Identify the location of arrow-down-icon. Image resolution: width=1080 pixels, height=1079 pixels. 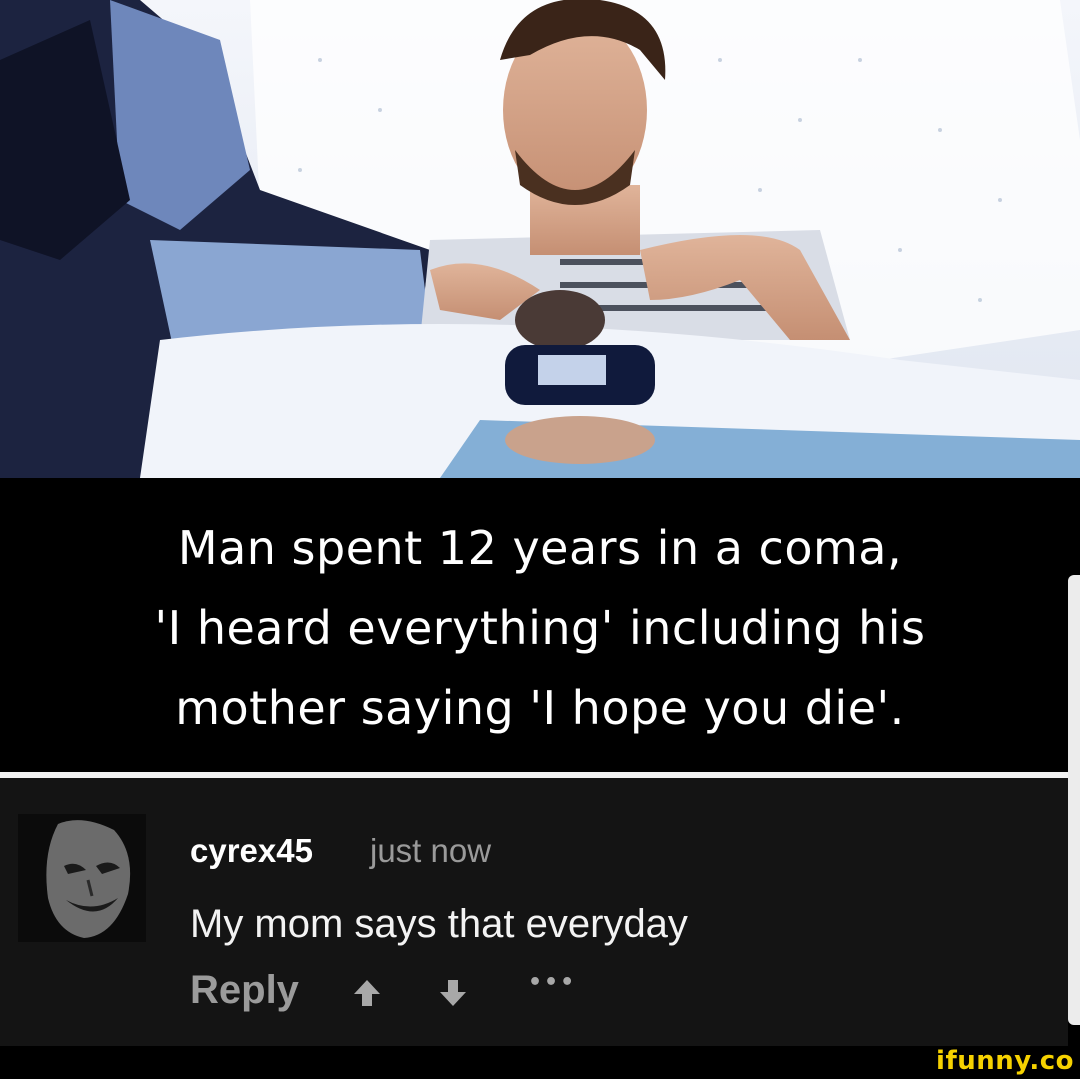
(453, 993).